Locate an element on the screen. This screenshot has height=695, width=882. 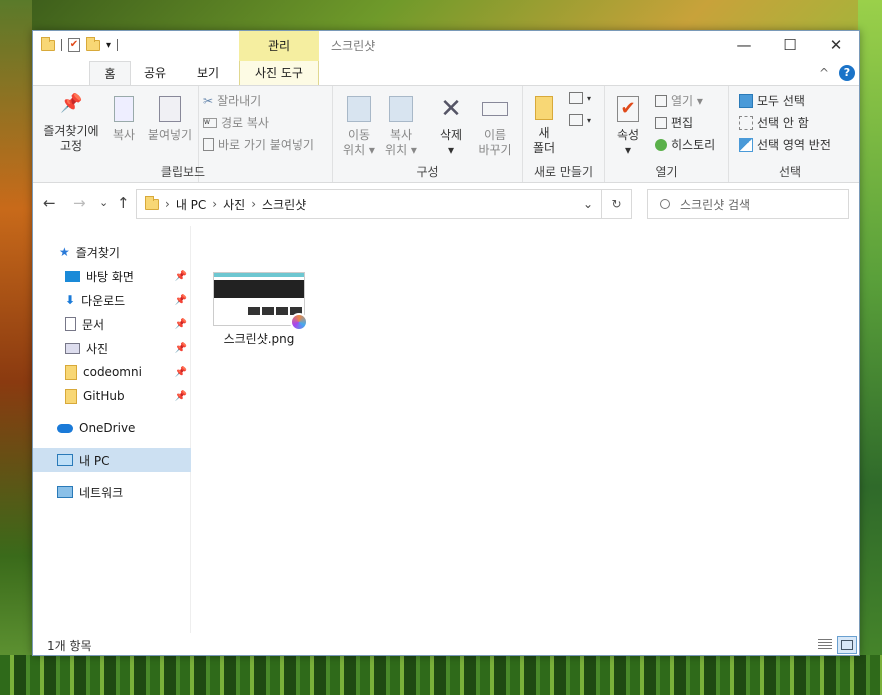
breadcrumb-pictures: 사진 is located at coordinates (234, 204).